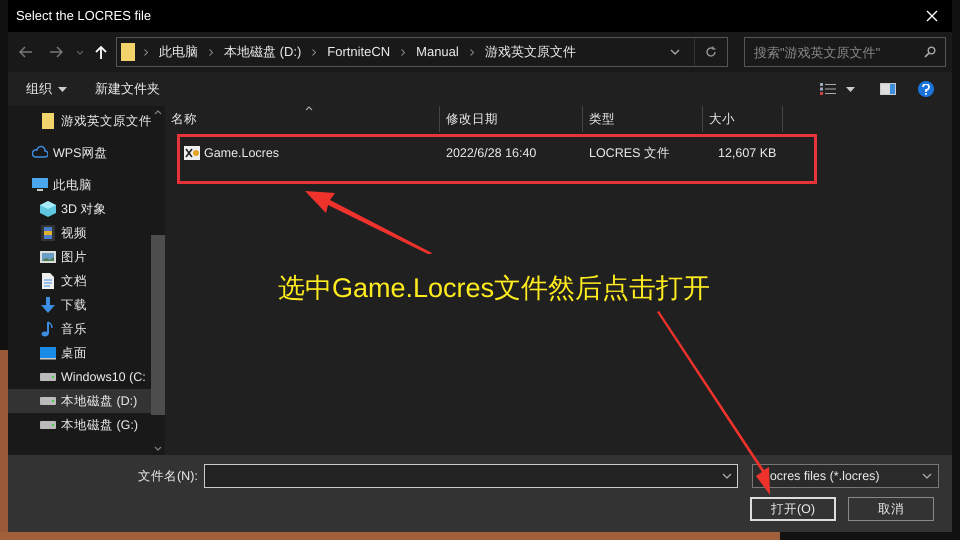  I want to click on address-bar: 此电脑 本地磁盘 (D:) FortniteCN Manual 游戏英文原文件, so click(422, 52).